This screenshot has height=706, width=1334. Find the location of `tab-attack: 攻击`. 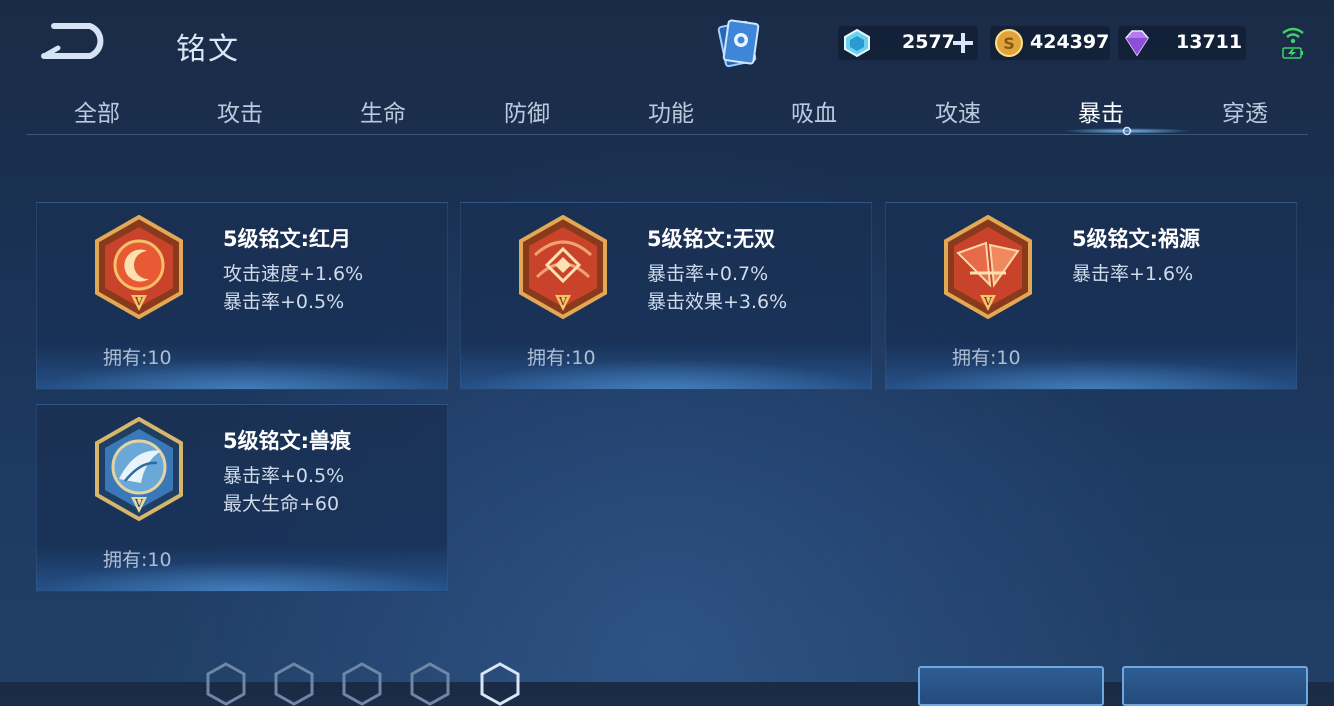

tab-attack: 攻击 is located at coordinates (240, 111).